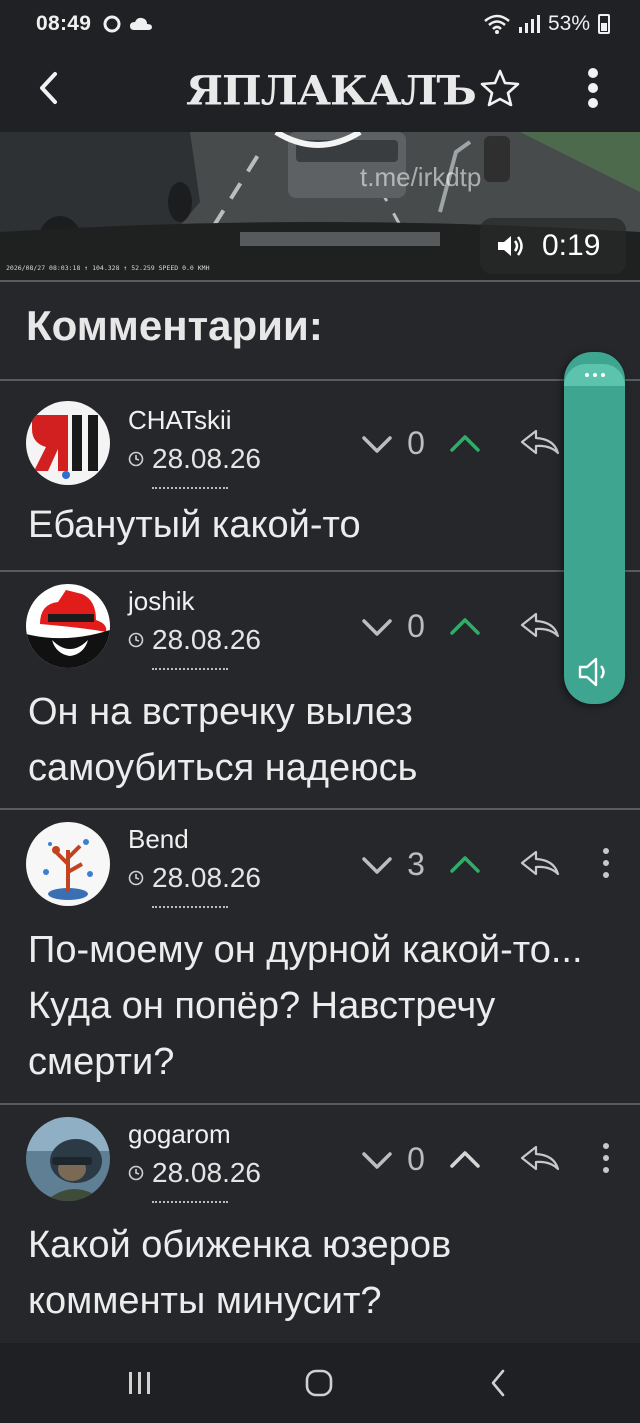 This screenshot has width=640, height=1423. I want to click on more-vertical-icon, so click(593, 88).